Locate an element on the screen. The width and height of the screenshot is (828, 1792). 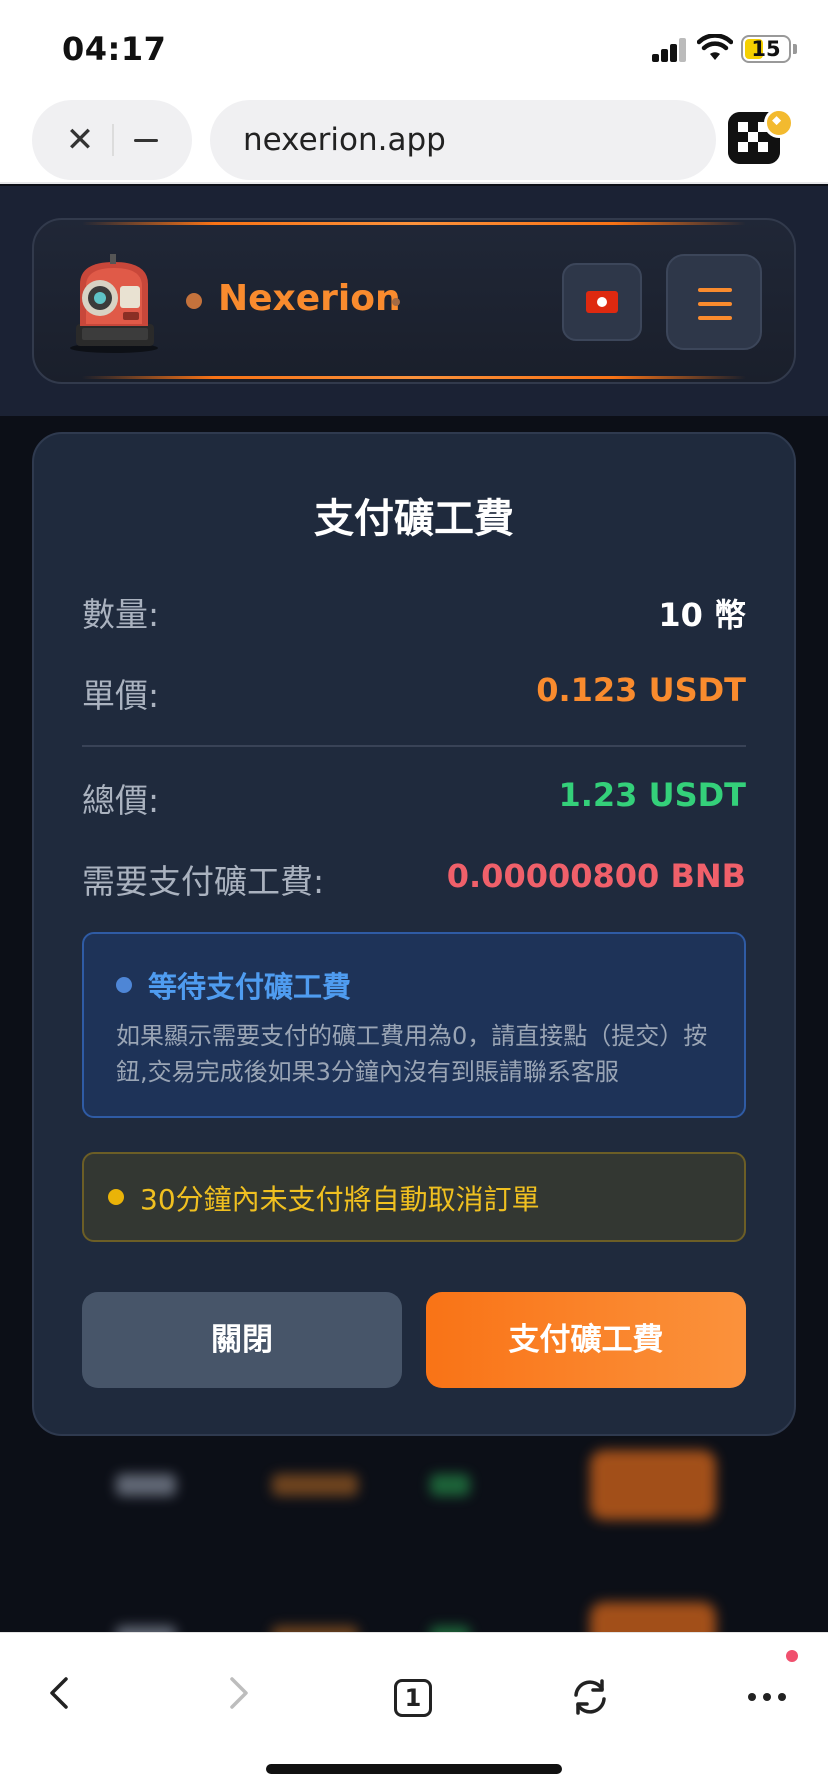
divider is located at coordinates (414, 746).